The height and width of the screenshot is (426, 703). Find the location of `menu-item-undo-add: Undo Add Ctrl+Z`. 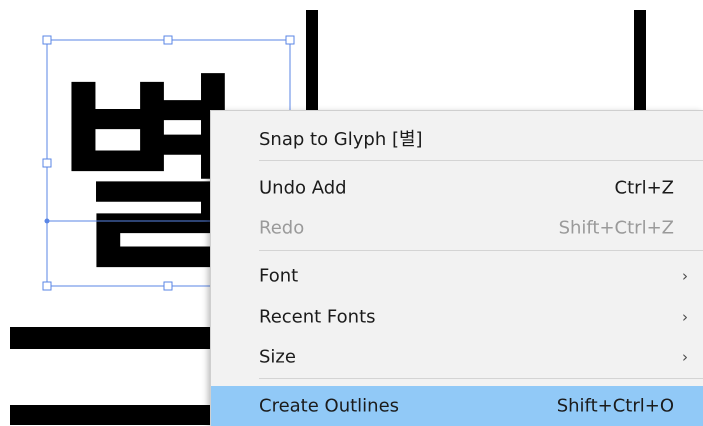

menu-item-undo-add: Undo Add Ctrl+Z is located at coordinates (457, 188).